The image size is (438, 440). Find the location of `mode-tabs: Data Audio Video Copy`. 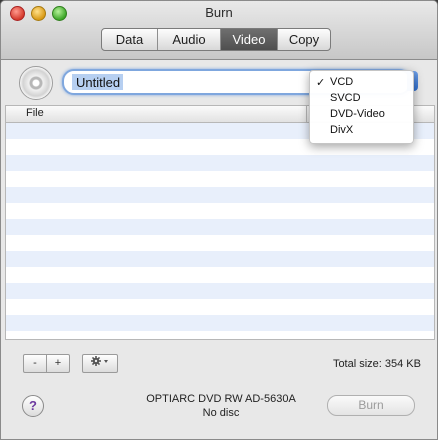

mode-tabs: Data Audio Video Copy is located at coordinates (216, 39).